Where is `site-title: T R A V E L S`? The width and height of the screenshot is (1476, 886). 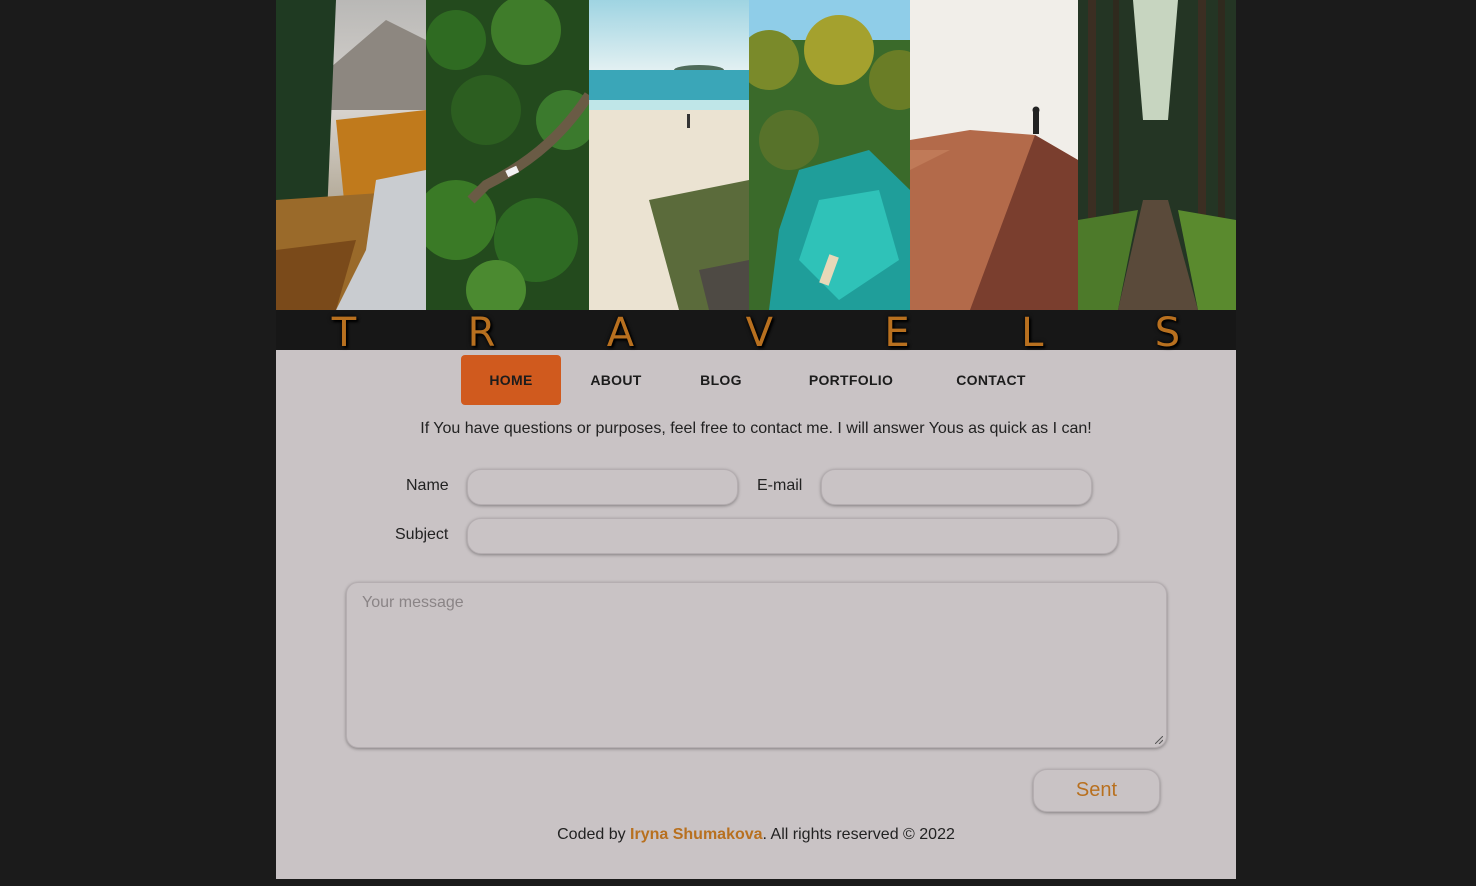
site-title: T R A V E L S is located at coordinates (756, 333).